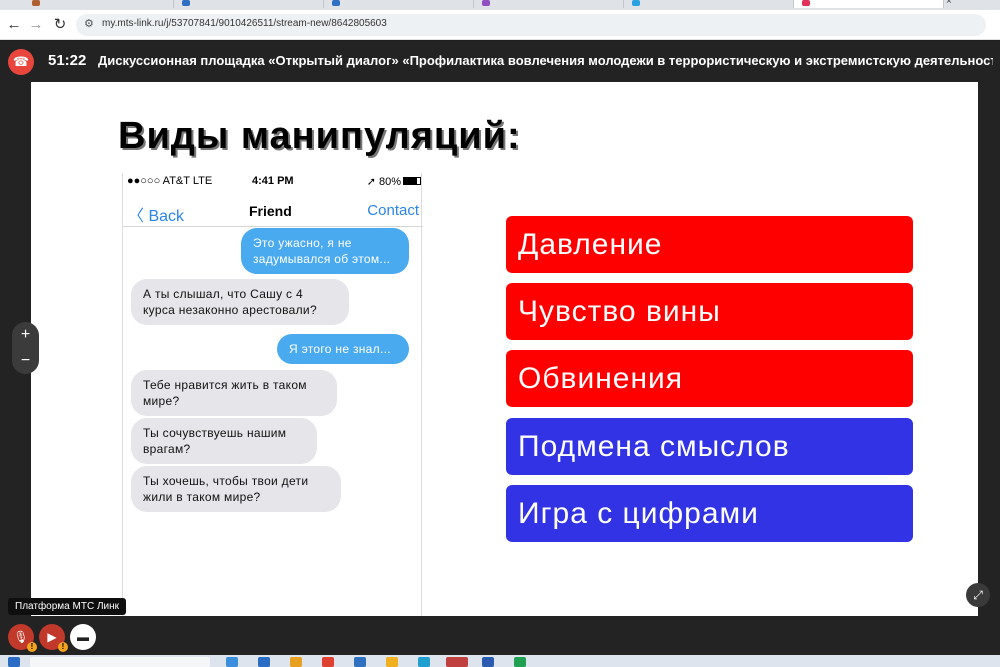  Describe the element at coordinates (709, 513) in the screenshot. I see `manipulation-label: Игра с цифрами` at that location.